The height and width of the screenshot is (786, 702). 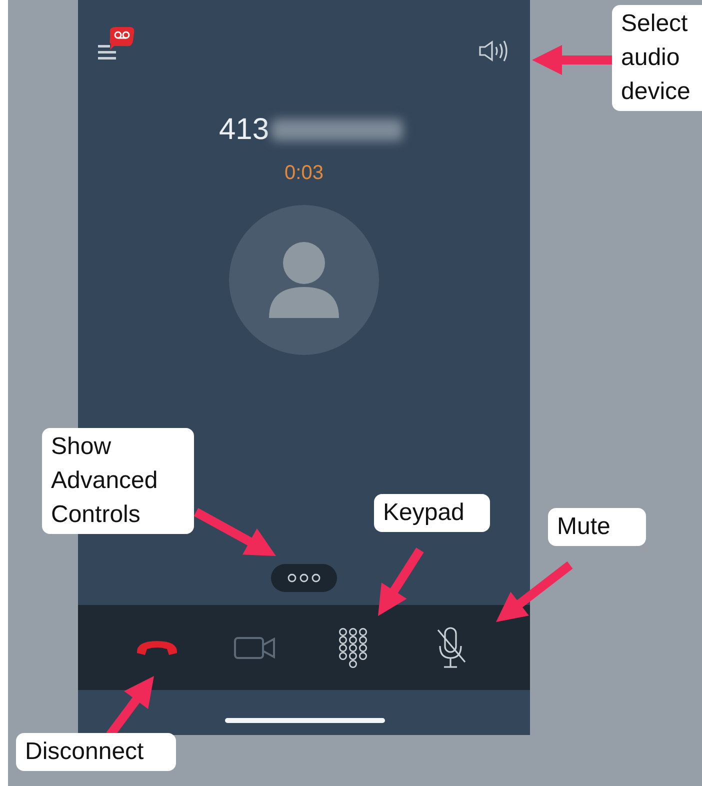 I want to click on more-button, so click(x=304, y=578).